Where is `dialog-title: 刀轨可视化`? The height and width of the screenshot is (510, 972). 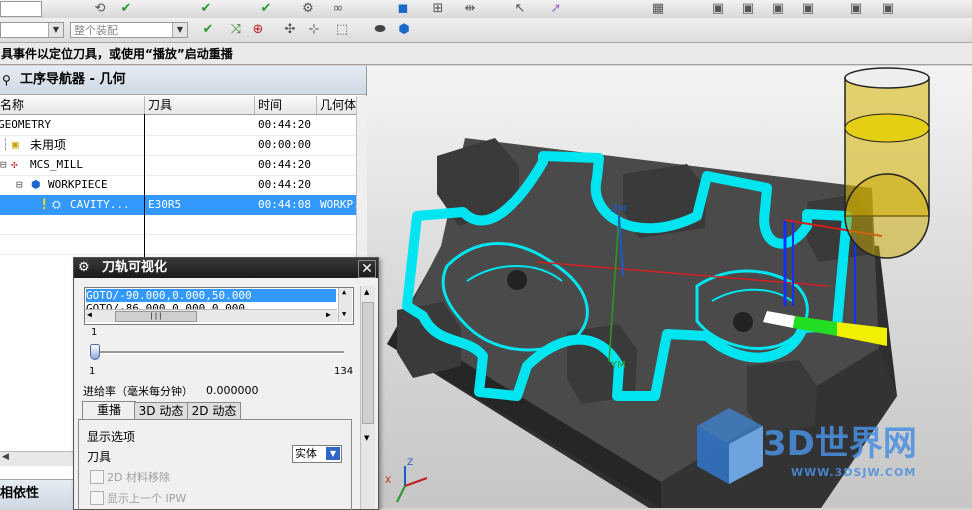
dialog-title: 刀轨可视化 is located at coordinates (135, 267).